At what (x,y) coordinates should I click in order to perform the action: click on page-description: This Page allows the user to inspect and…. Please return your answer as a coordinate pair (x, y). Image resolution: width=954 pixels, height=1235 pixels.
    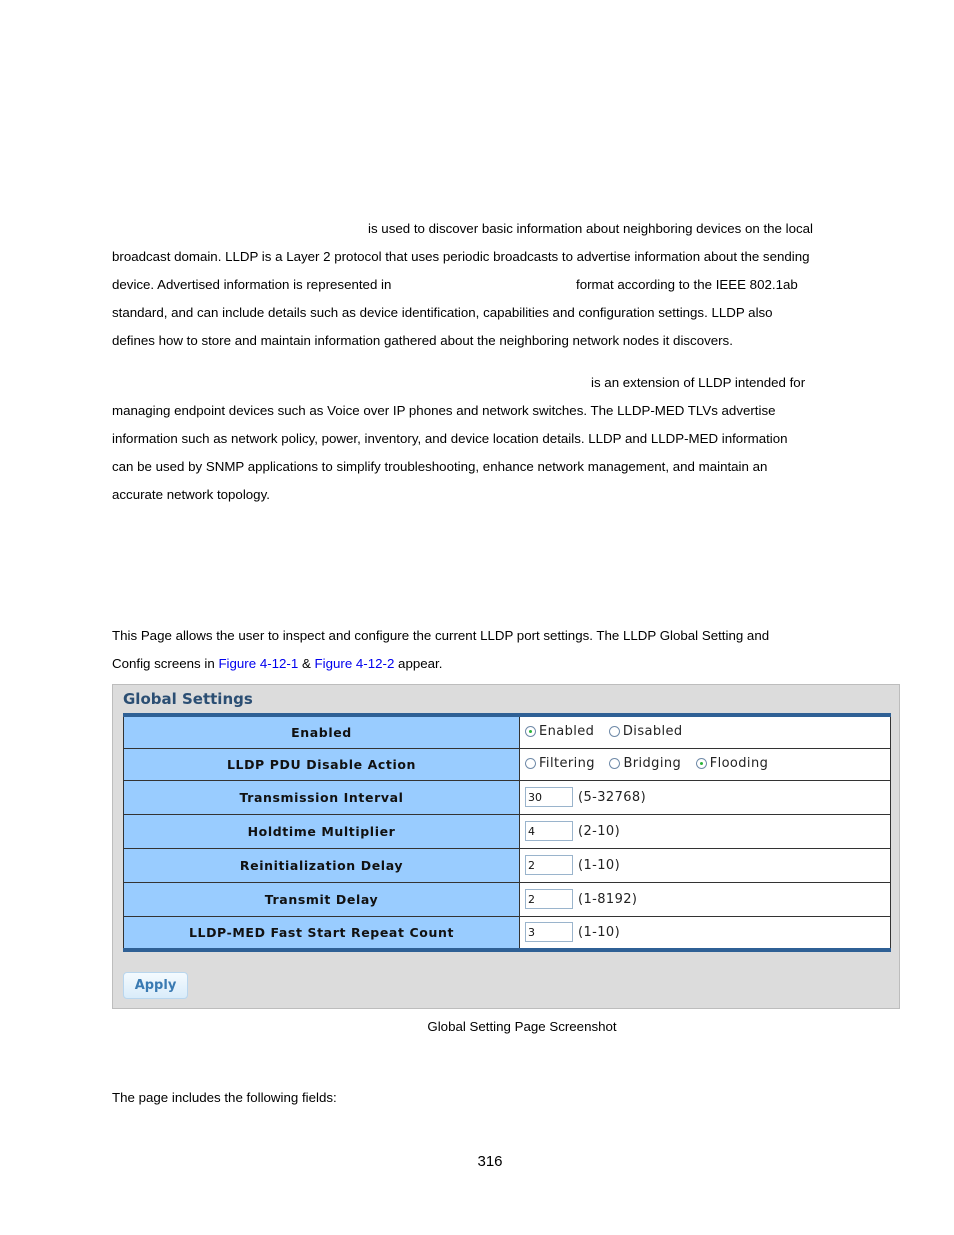
    Looking at the image, I should click on (482, 650).